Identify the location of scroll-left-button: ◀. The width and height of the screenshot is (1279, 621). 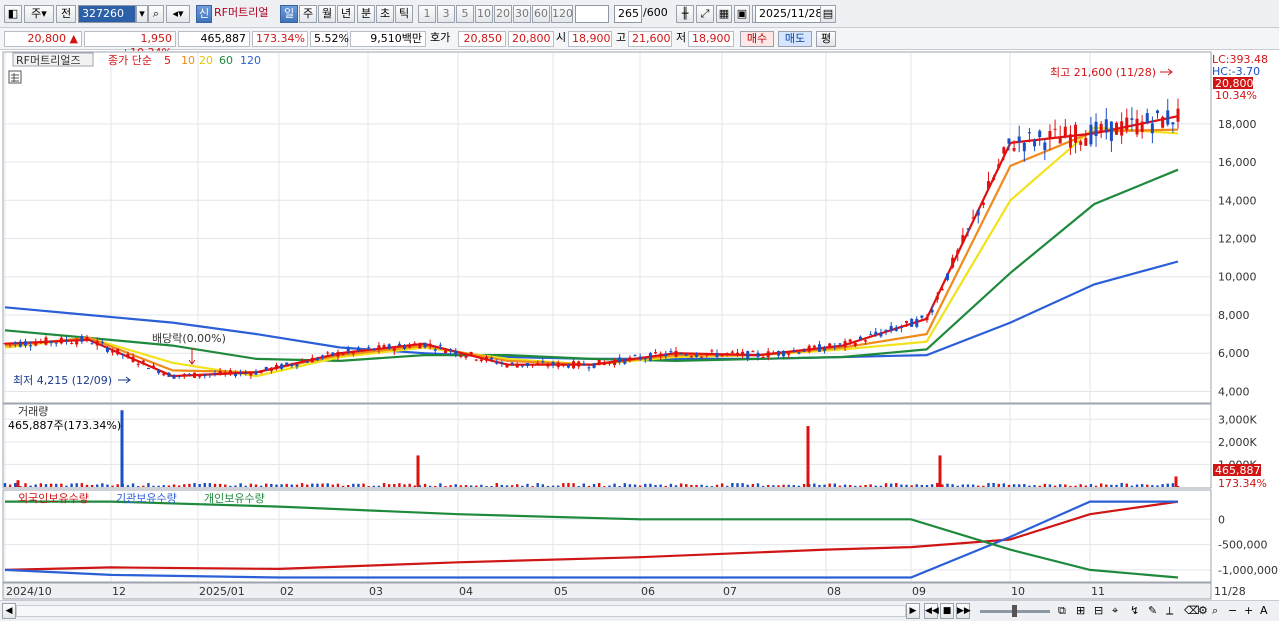
(9, 611).